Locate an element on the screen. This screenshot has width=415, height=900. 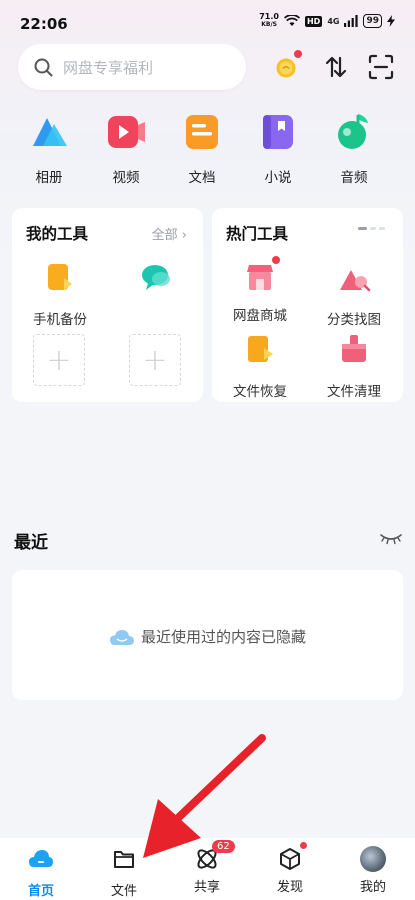
tool-chat is located at coordinates (156, 280).